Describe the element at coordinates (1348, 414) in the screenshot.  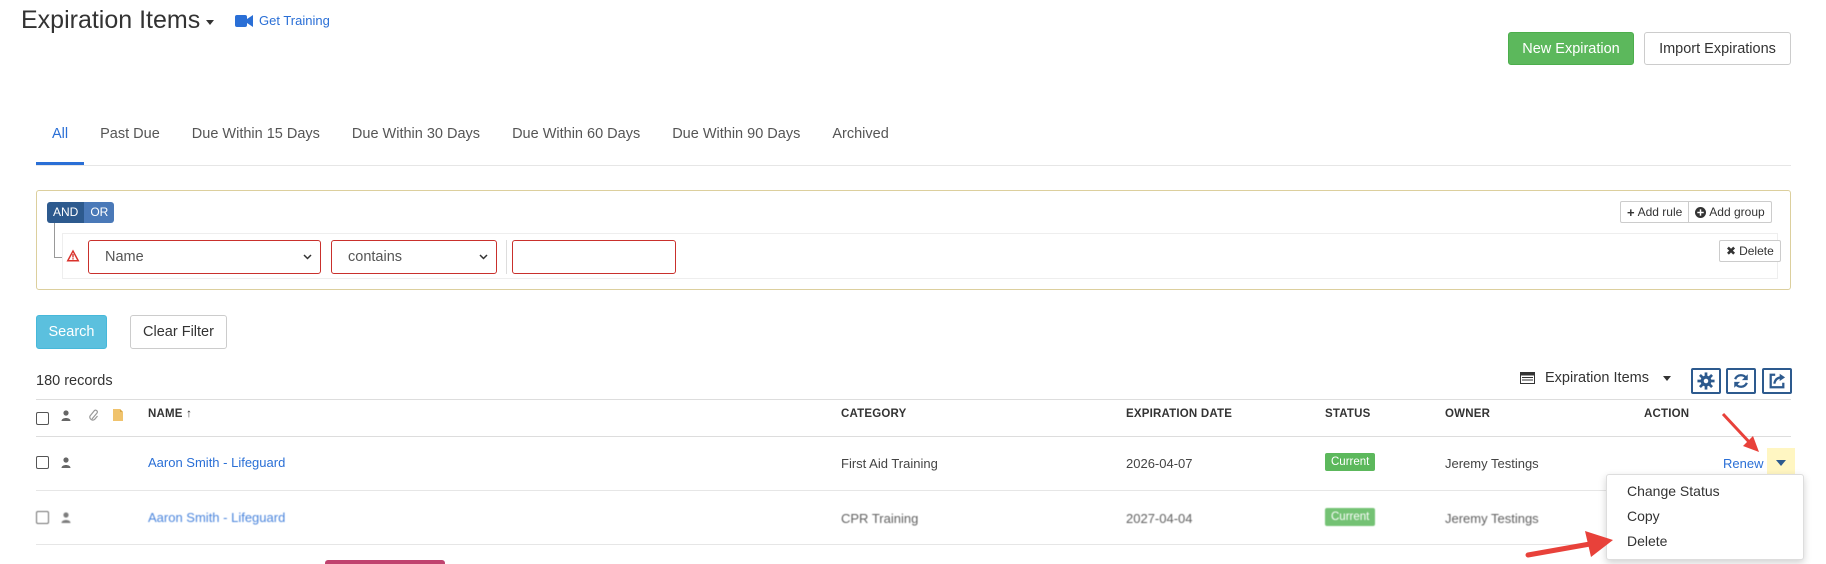
I see `column-header-status: STATUS` at that location.